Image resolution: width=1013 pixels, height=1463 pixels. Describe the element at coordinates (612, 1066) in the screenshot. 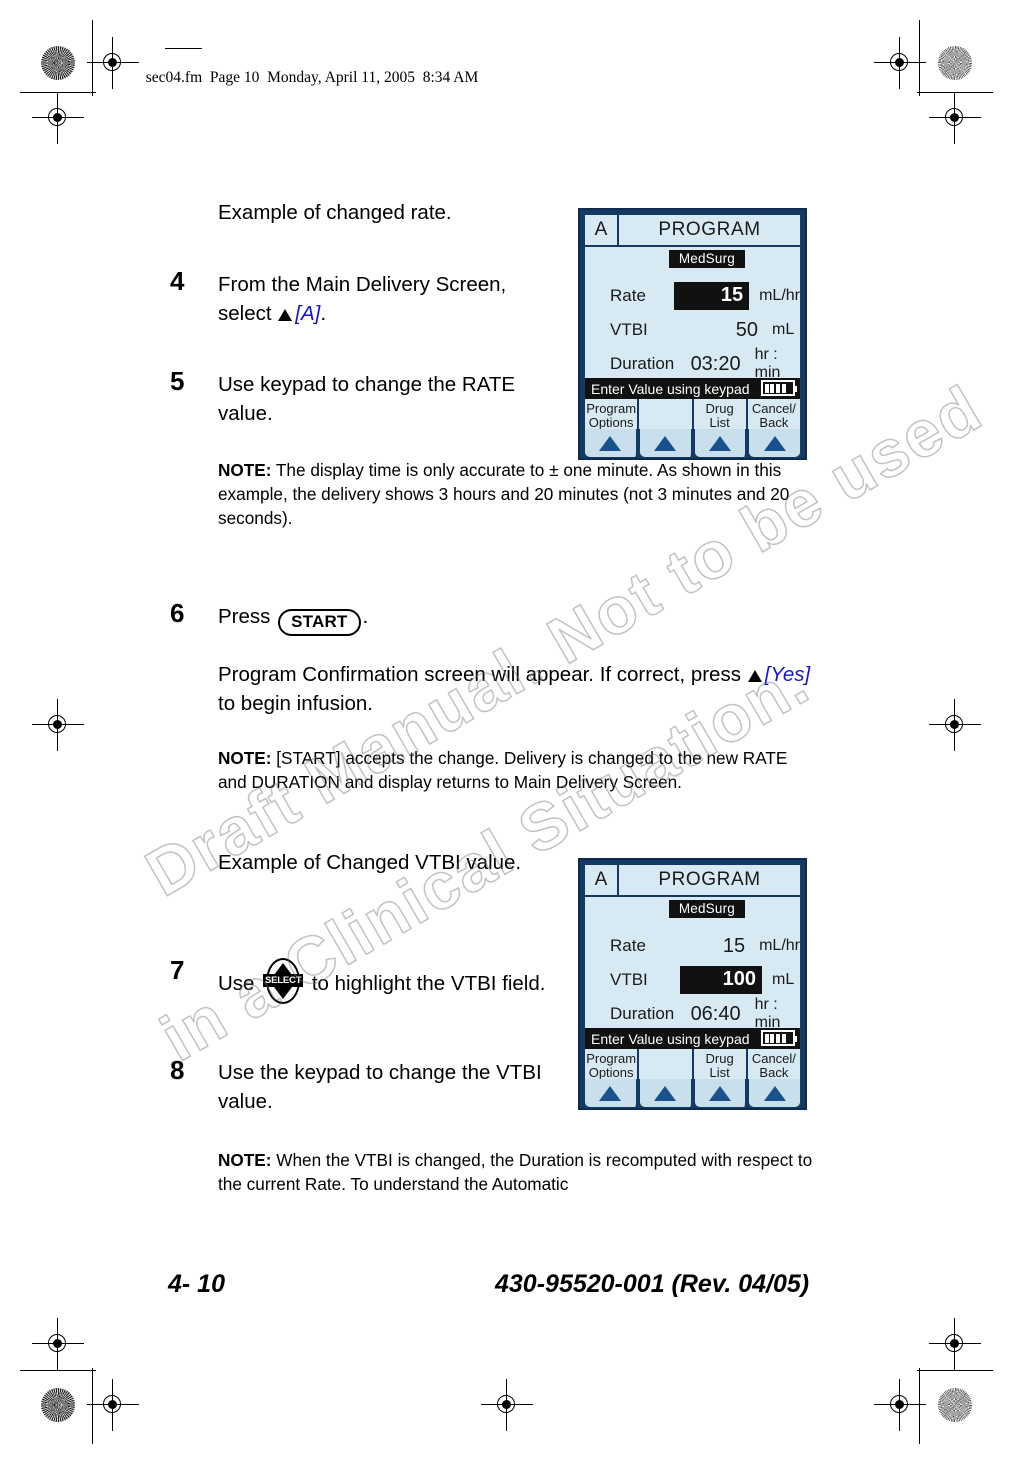

I see `softkey-program-options-2: Program Options` at that location.